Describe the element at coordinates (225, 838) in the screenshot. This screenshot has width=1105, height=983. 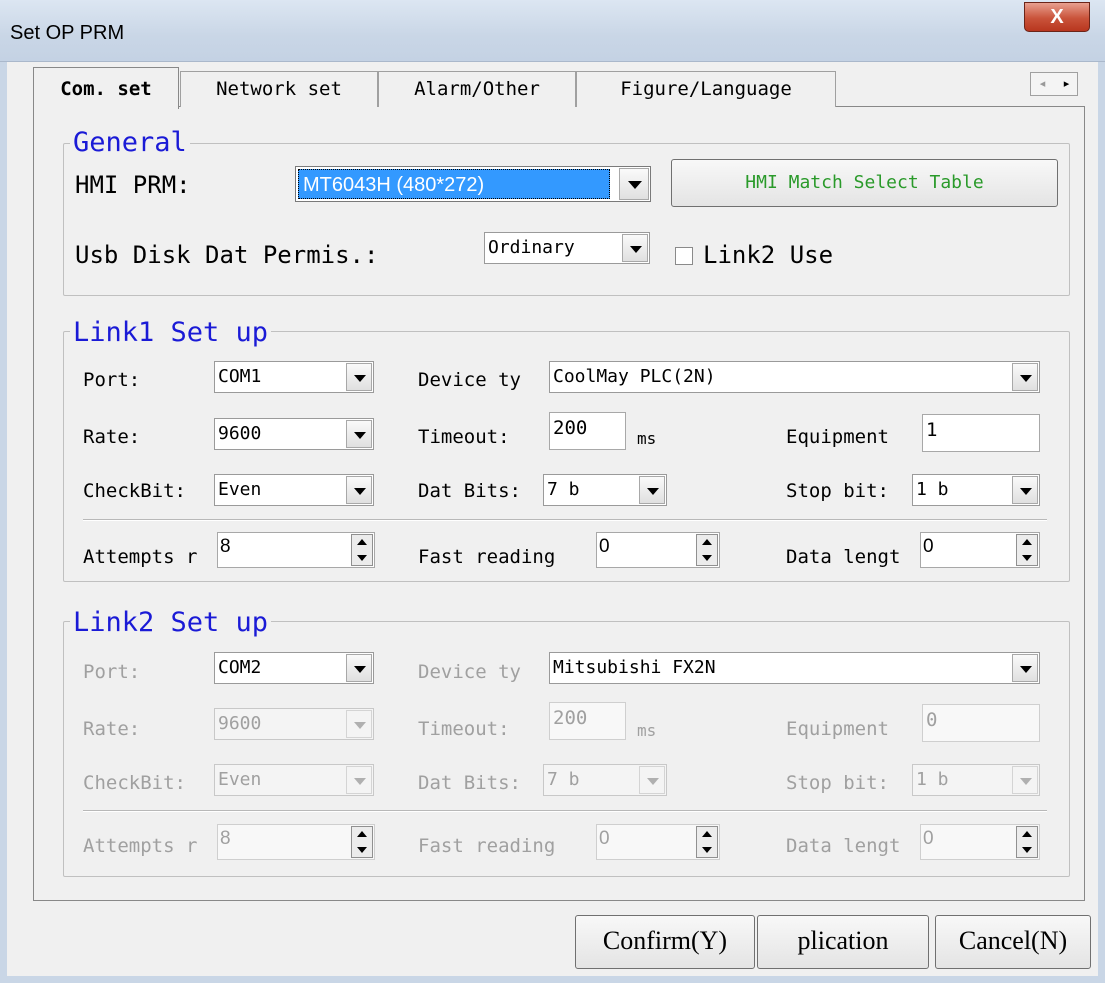
I see `link2-attempts-value: 8` at that location.